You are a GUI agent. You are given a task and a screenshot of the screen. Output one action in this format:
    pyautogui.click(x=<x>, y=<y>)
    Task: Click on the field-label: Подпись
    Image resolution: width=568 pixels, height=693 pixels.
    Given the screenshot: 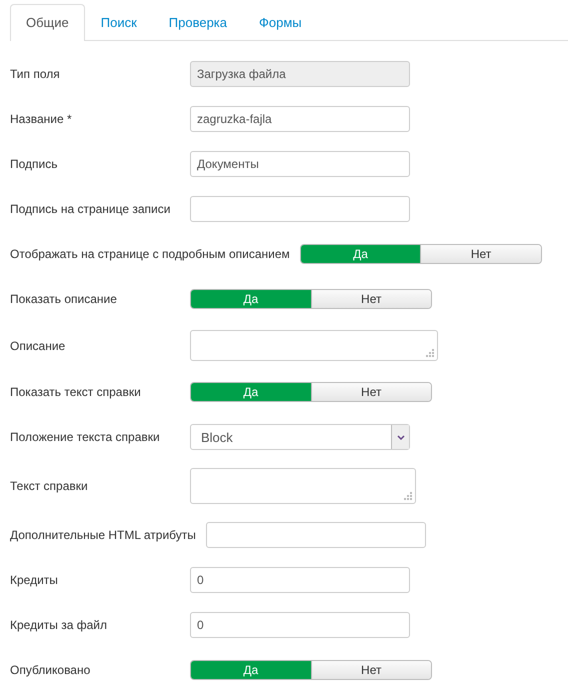 What is the action you would take?
    pyautogui.click(x=34, y=164)
    